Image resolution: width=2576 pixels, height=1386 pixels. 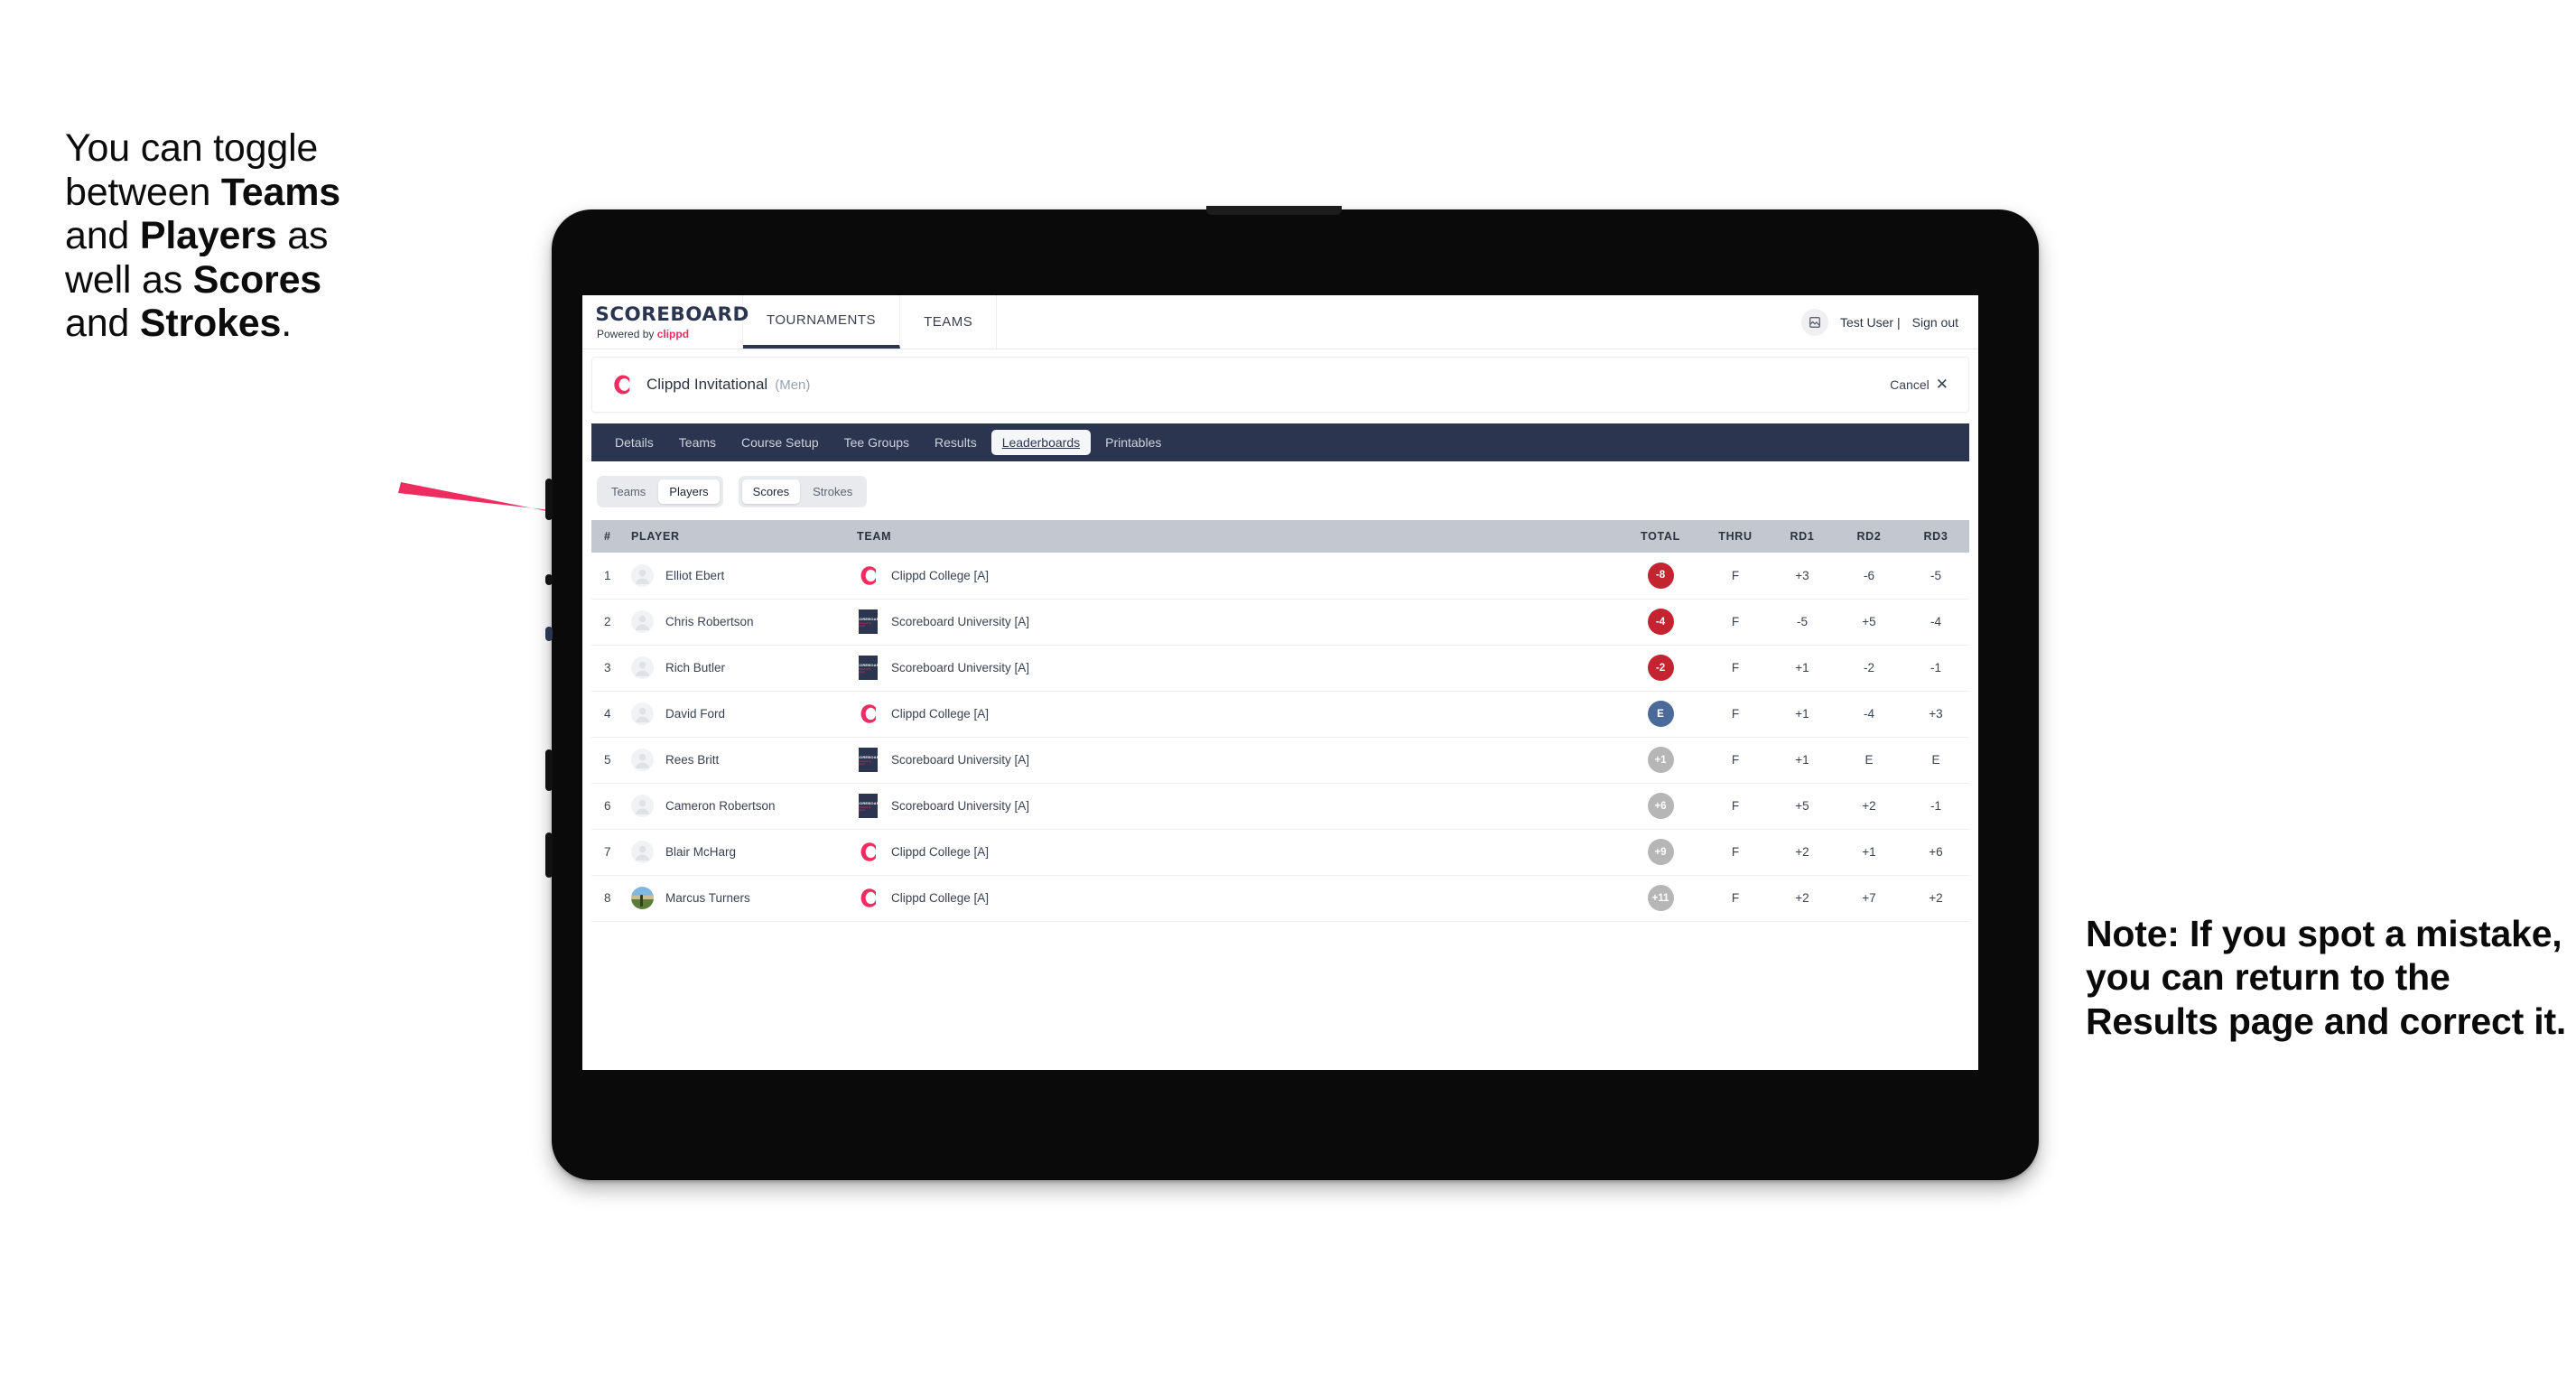 I want to click on cell-rd3: -5, so click(x=1935, y=576).